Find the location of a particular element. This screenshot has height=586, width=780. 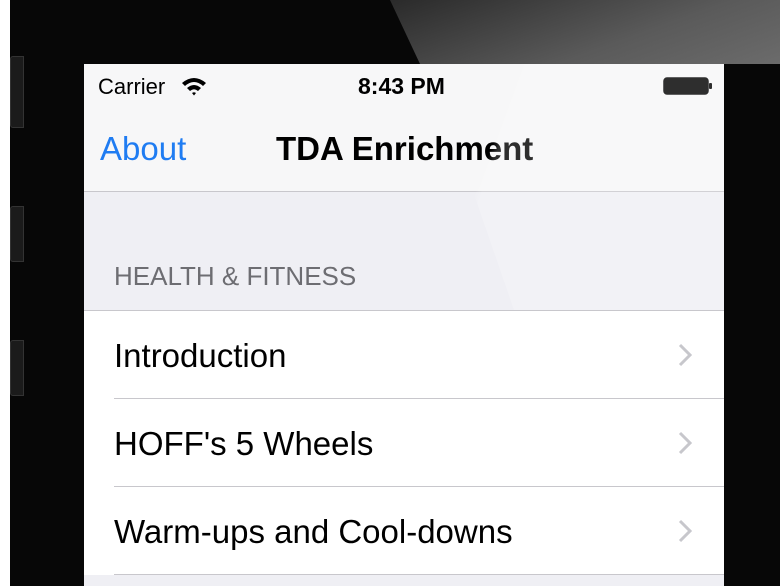

battery-icon is located at coordinates (687, 86).